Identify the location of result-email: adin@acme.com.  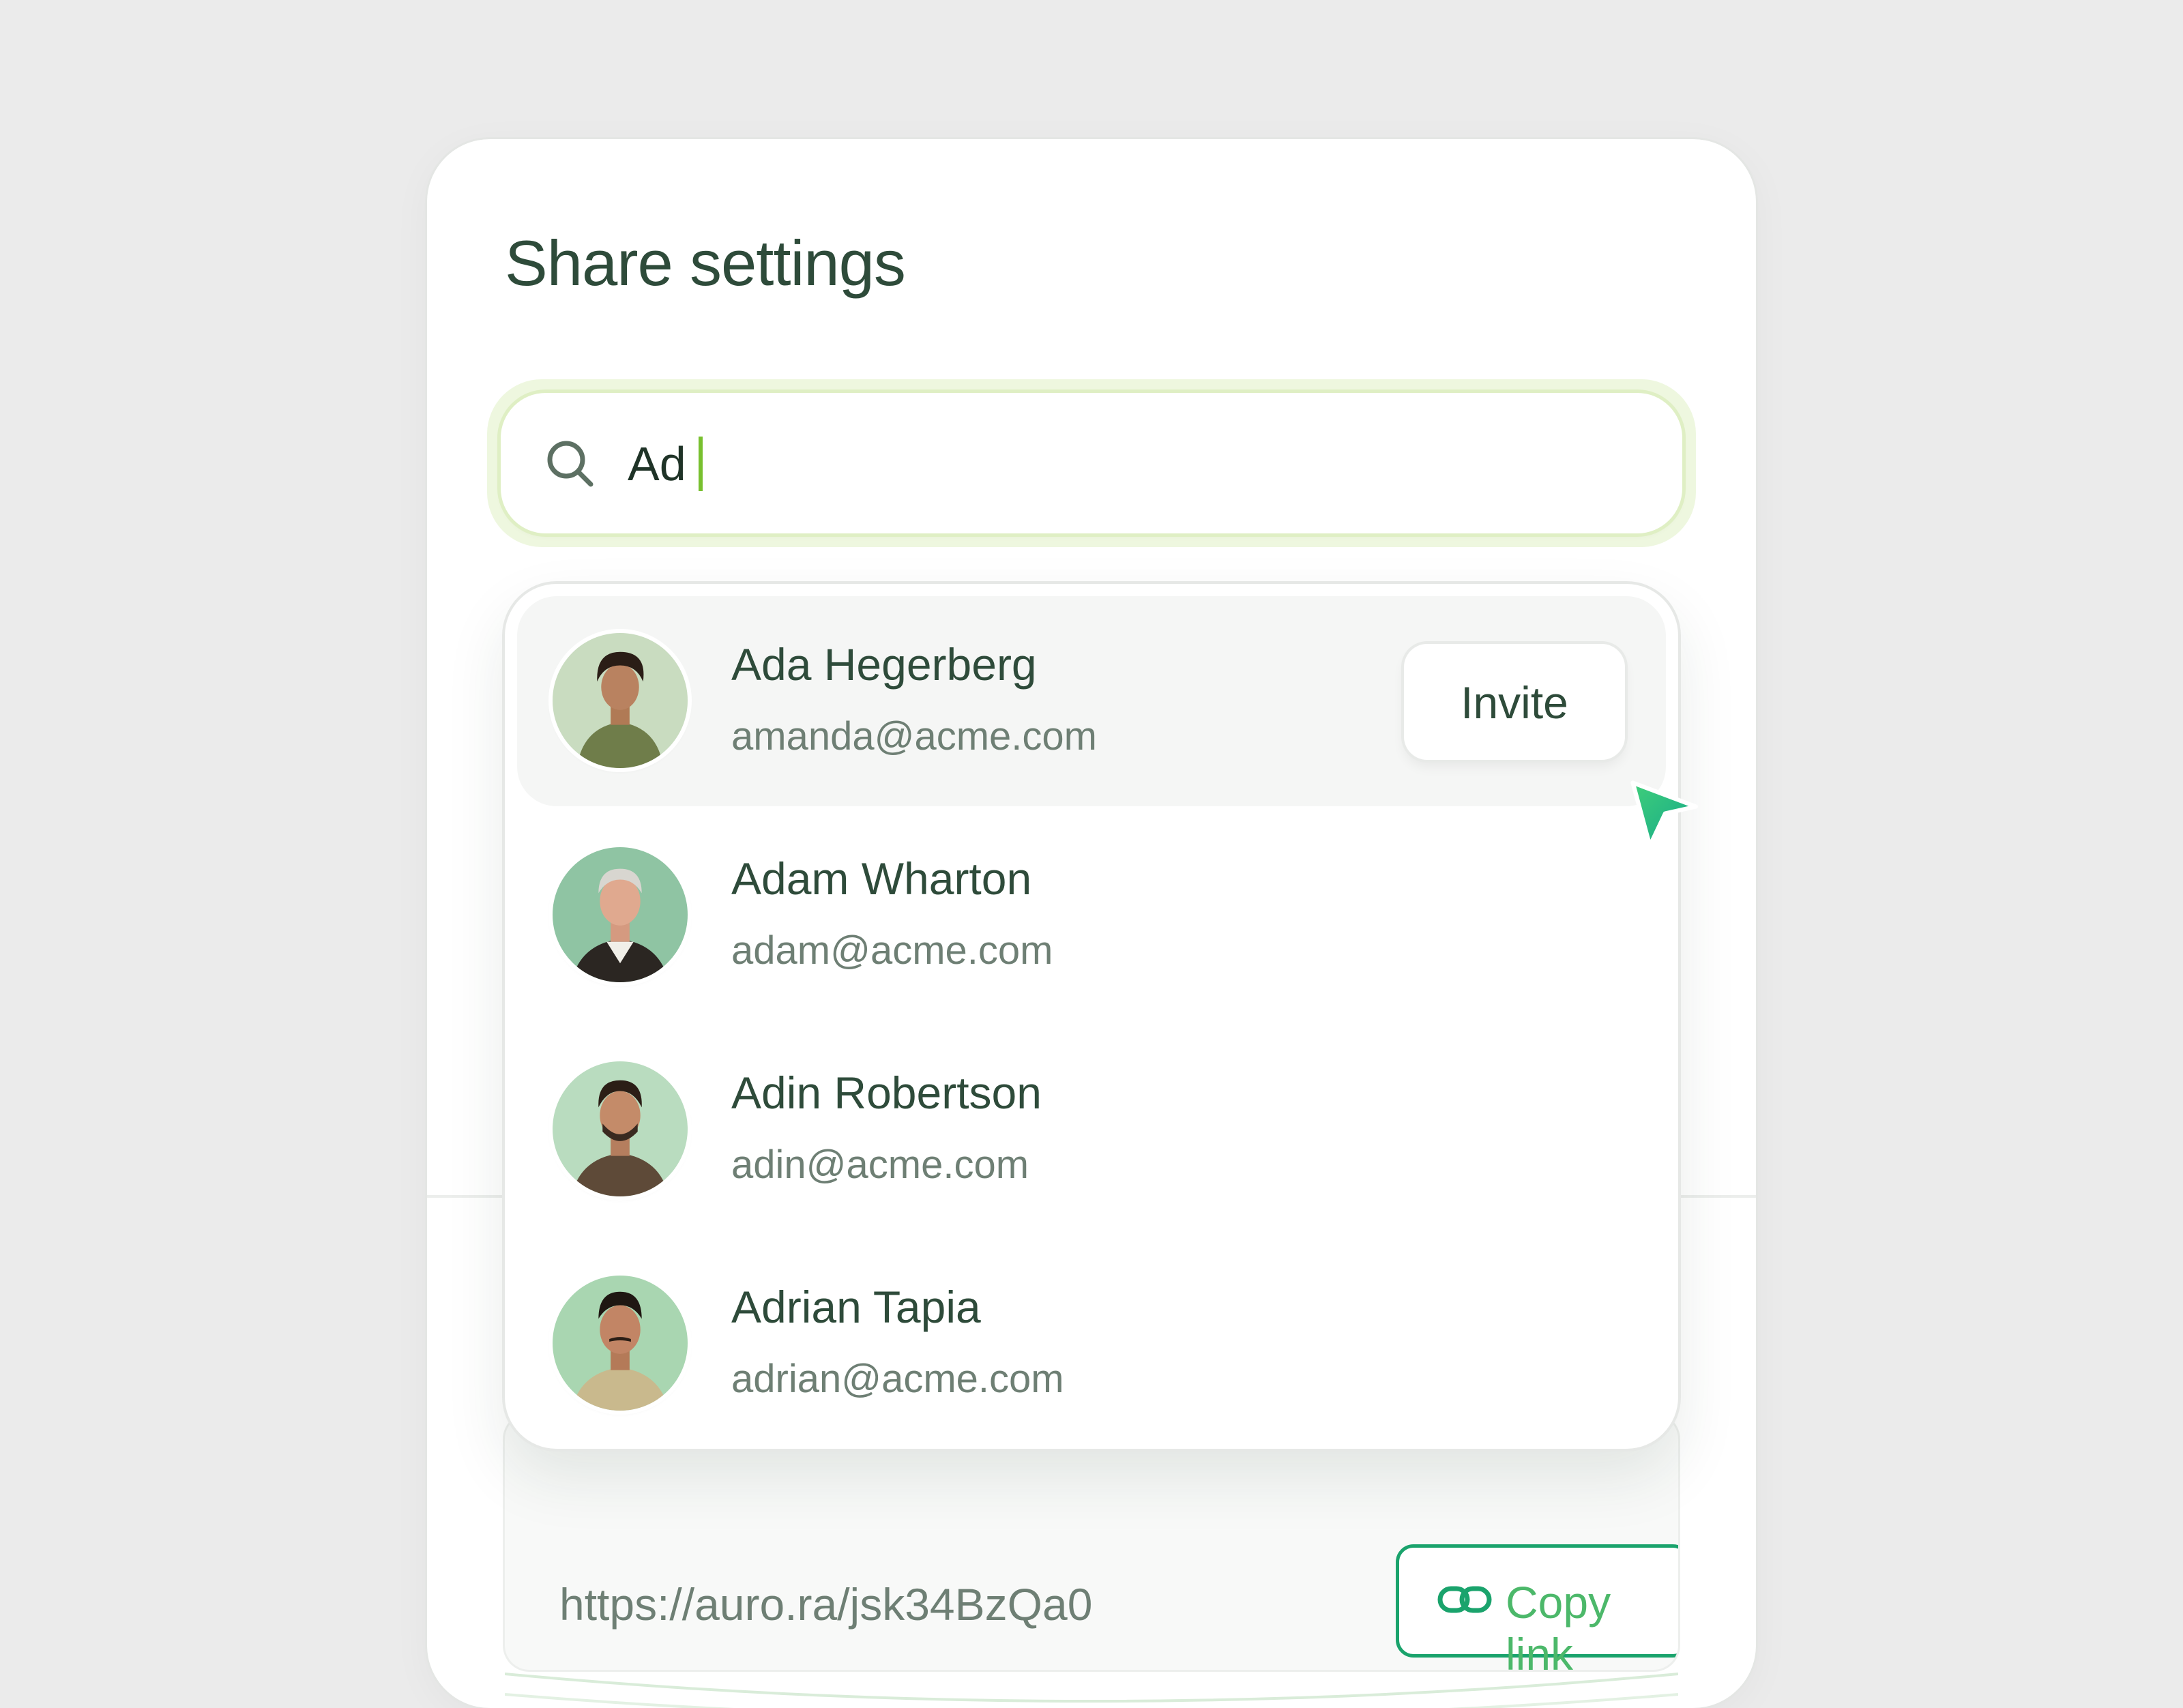
(880, 1165).